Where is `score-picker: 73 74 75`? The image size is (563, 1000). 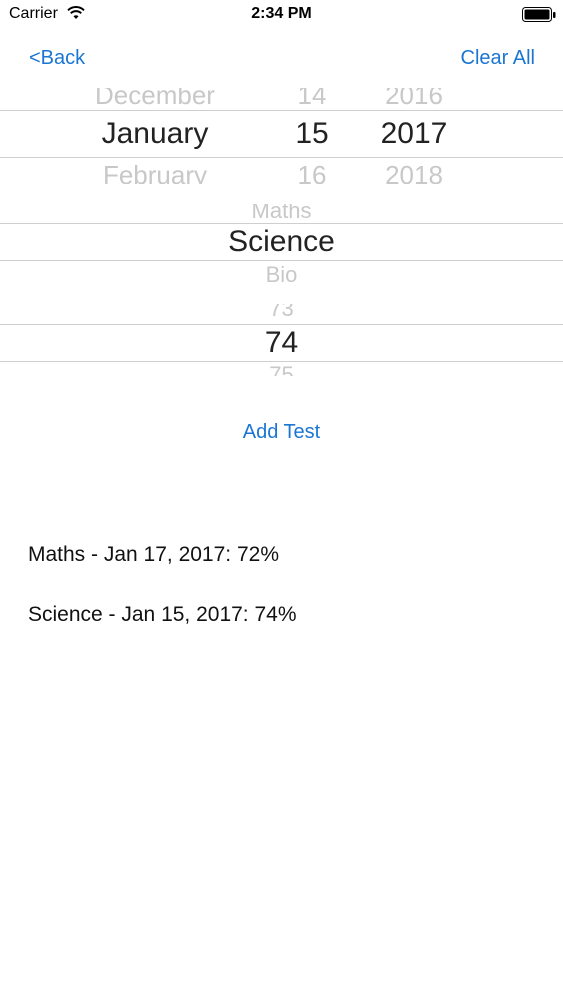 score-picker: 73 74 75 is located at coordinates (281, 340).